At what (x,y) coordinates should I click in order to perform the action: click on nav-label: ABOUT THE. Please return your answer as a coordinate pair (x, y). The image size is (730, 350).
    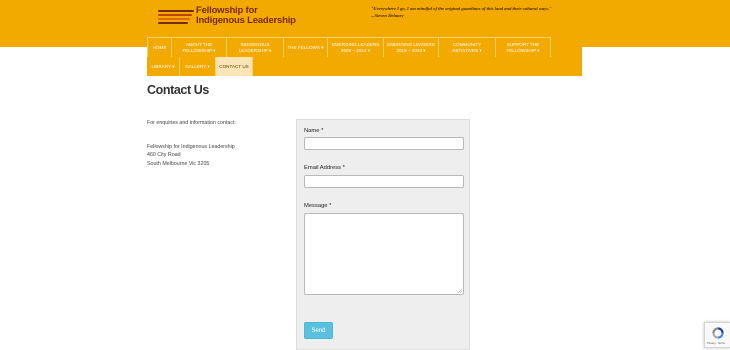
    Looking at the image, I should click on (199, 44).